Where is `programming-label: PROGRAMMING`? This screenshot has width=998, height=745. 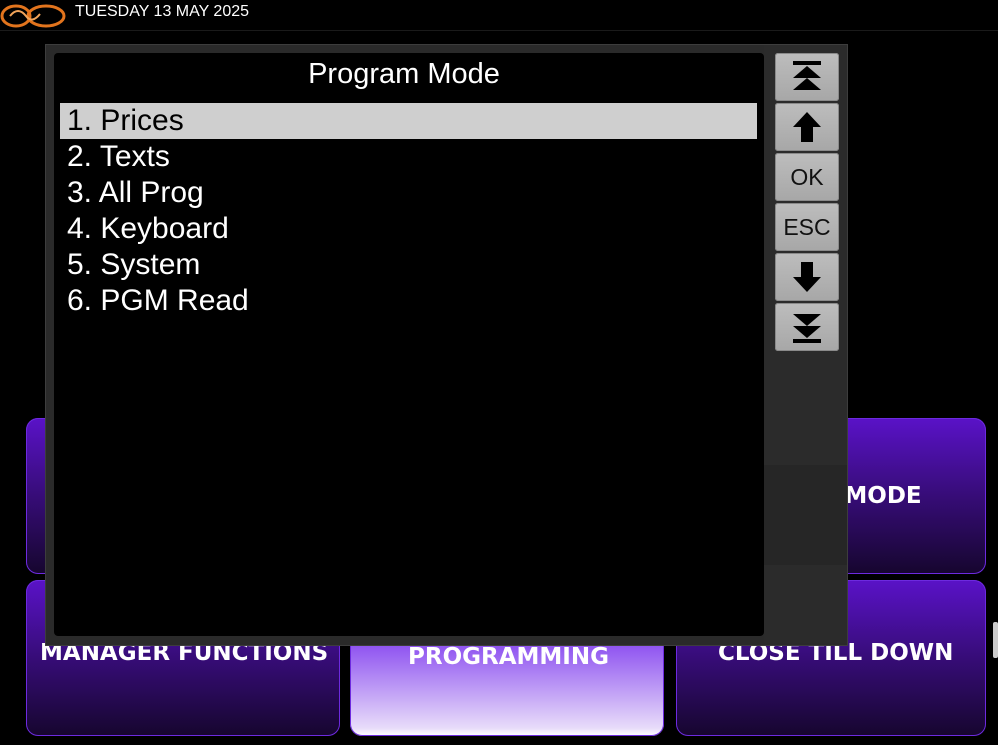
programming-label: PROGRAMMING is located at coordinates (508, 657).